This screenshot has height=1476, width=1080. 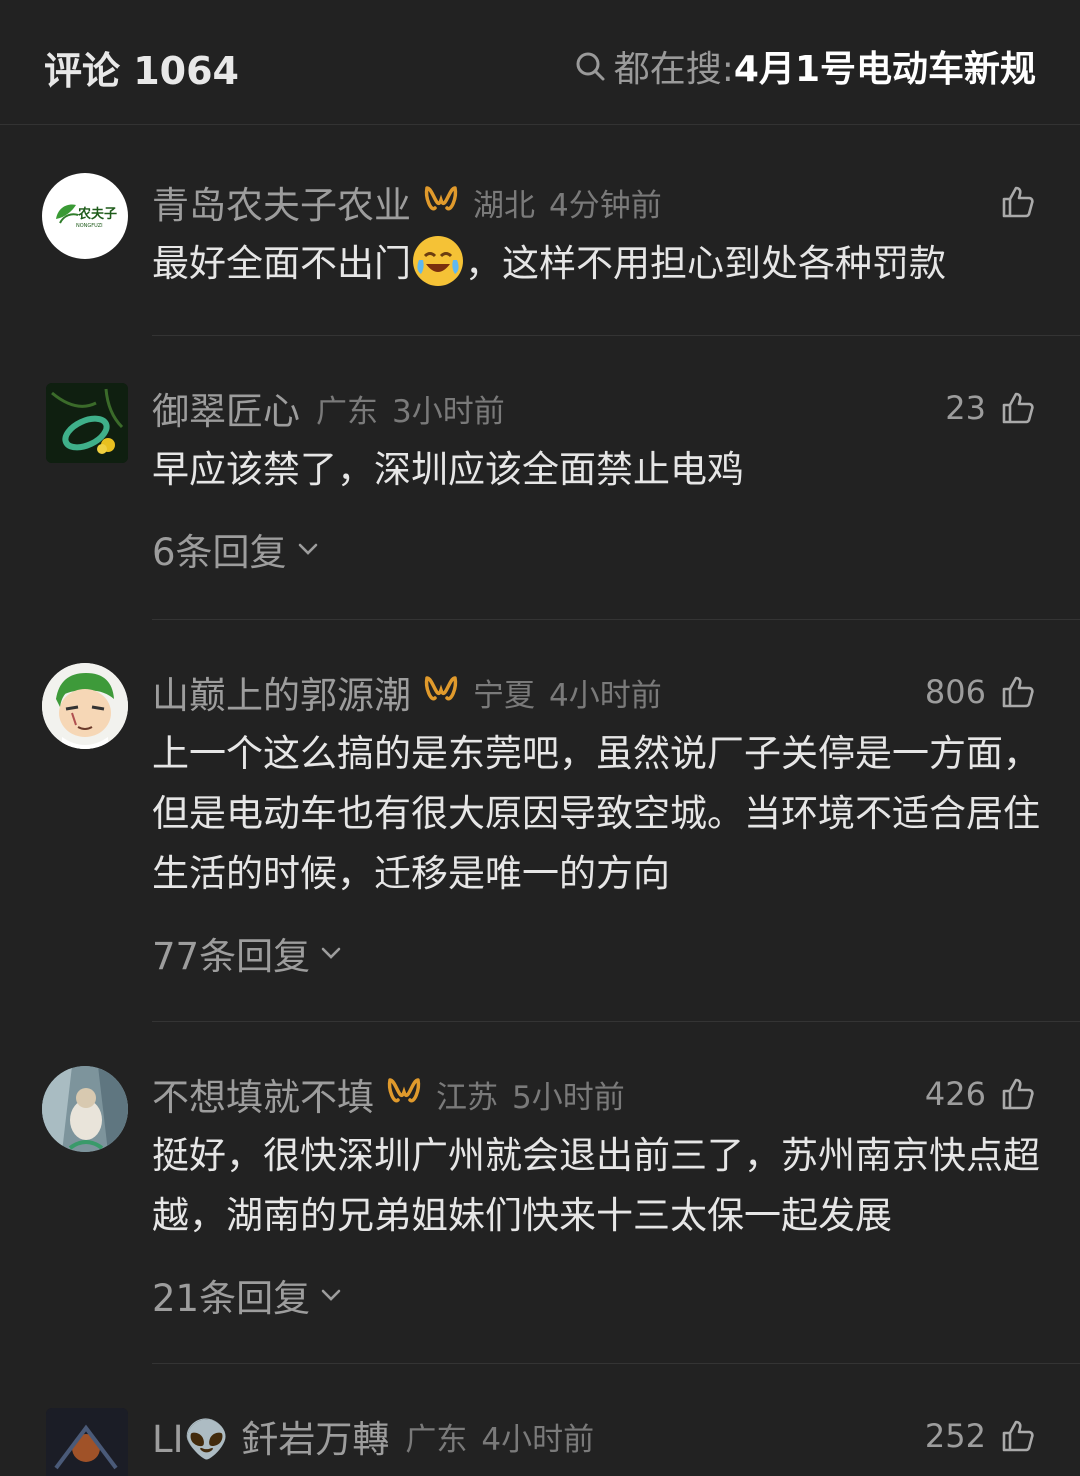 I want to click on like-count: 23, so click(x=965, y=408).